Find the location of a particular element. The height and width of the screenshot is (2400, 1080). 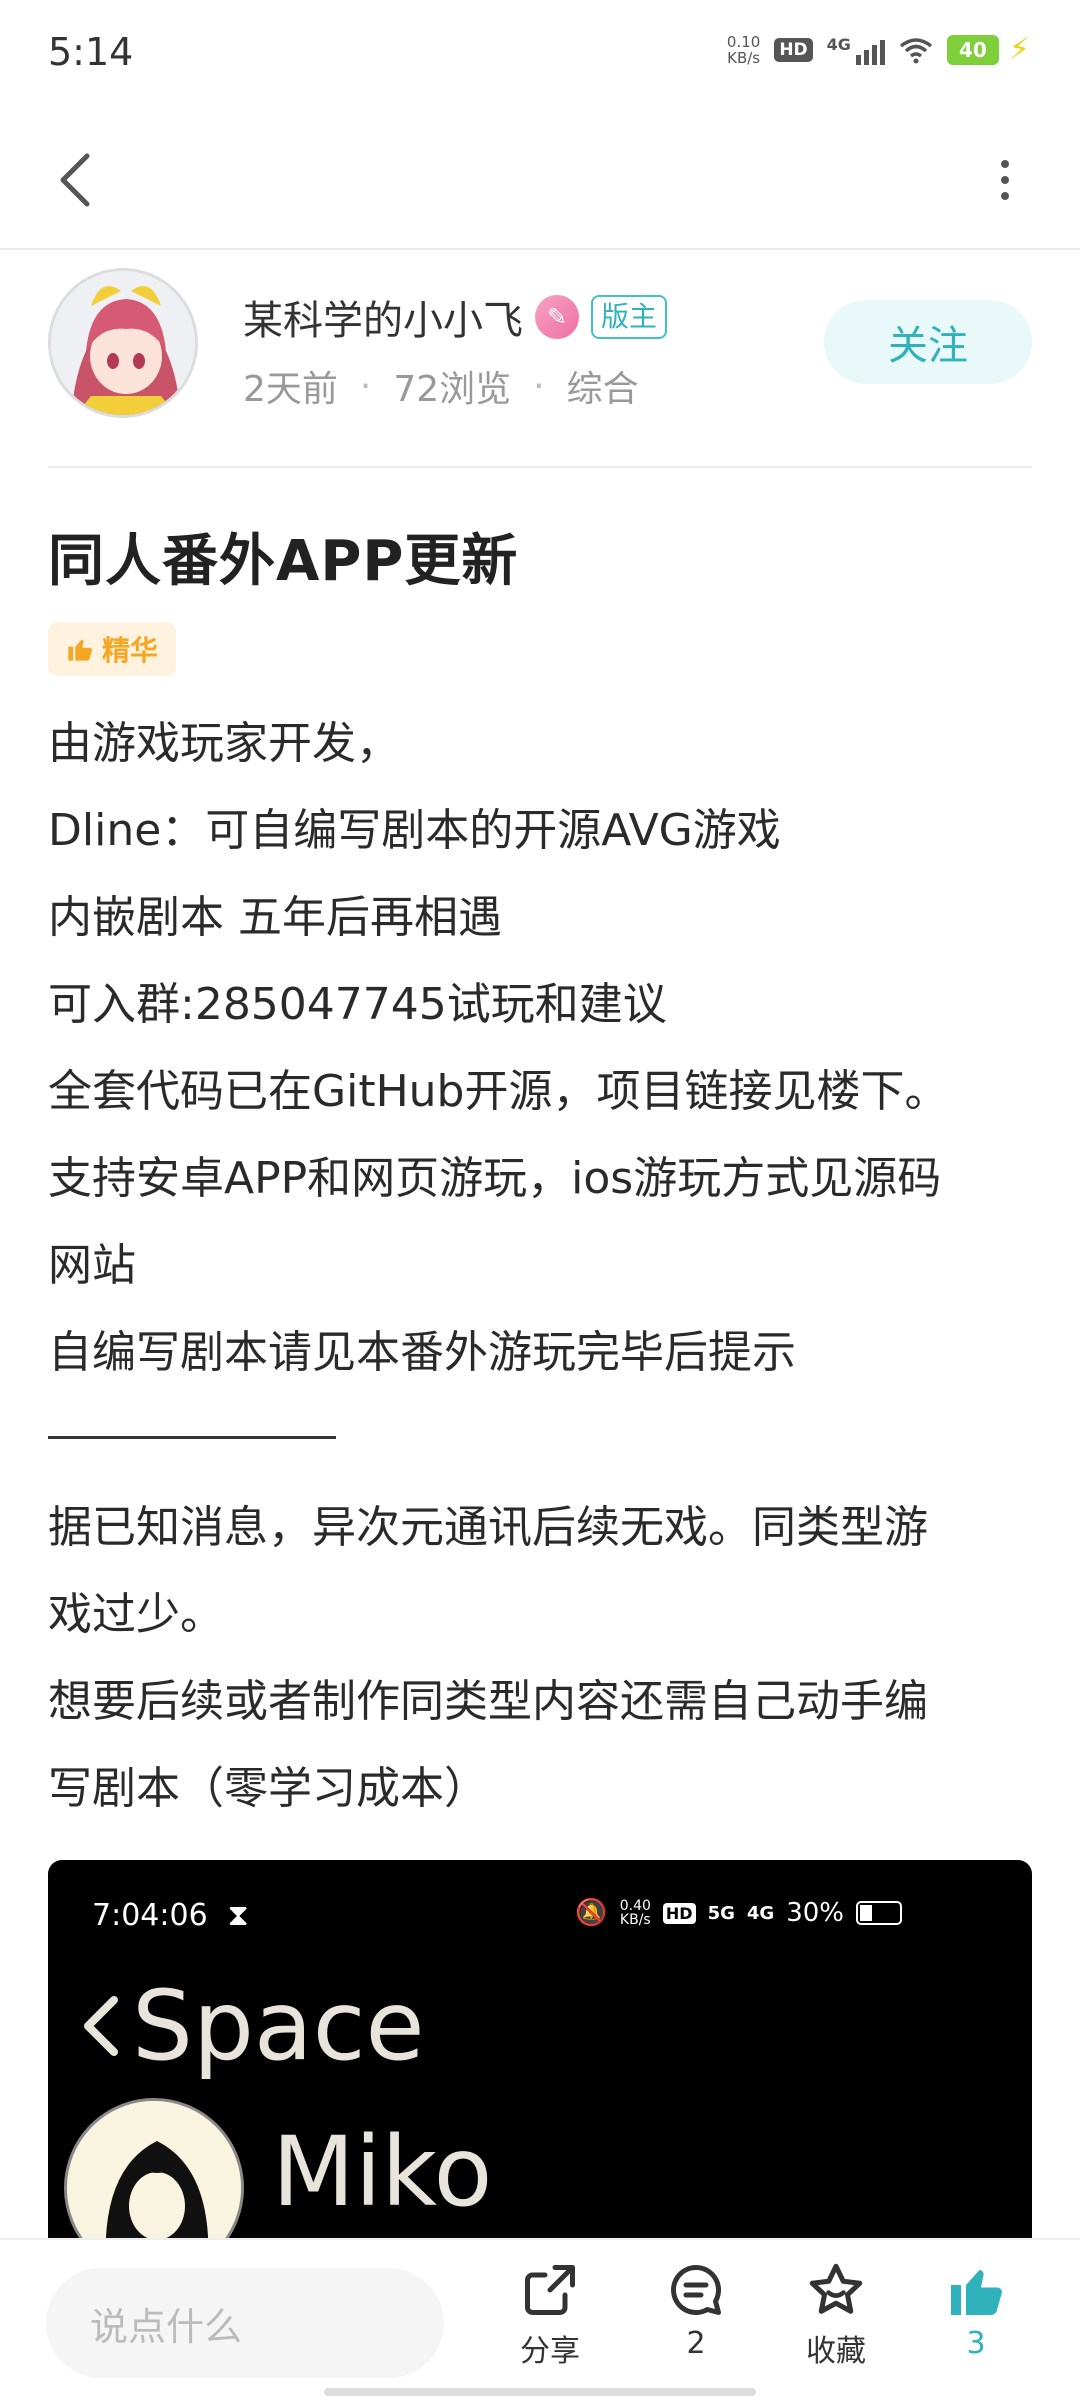

like-count: 3 is located at coordinates (976, 2343).